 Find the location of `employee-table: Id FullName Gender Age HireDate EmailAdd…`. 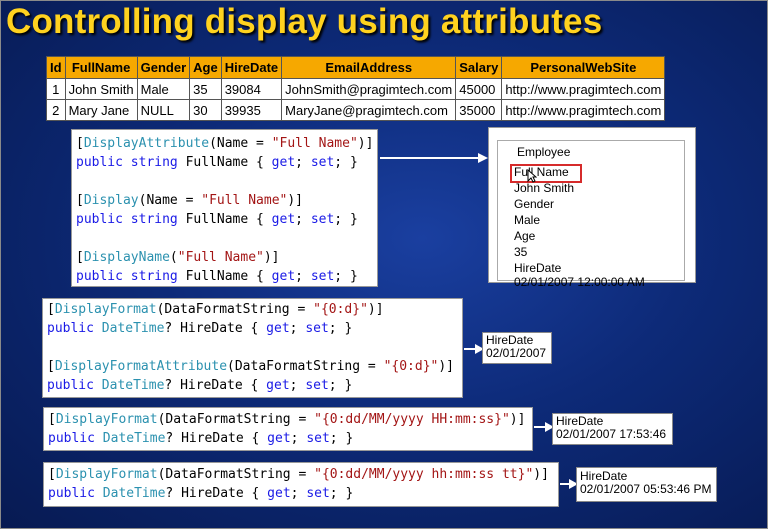

employee-table: Id FullName Gender Age HireDate EmailAdd… is located at coordinates (356, 88).